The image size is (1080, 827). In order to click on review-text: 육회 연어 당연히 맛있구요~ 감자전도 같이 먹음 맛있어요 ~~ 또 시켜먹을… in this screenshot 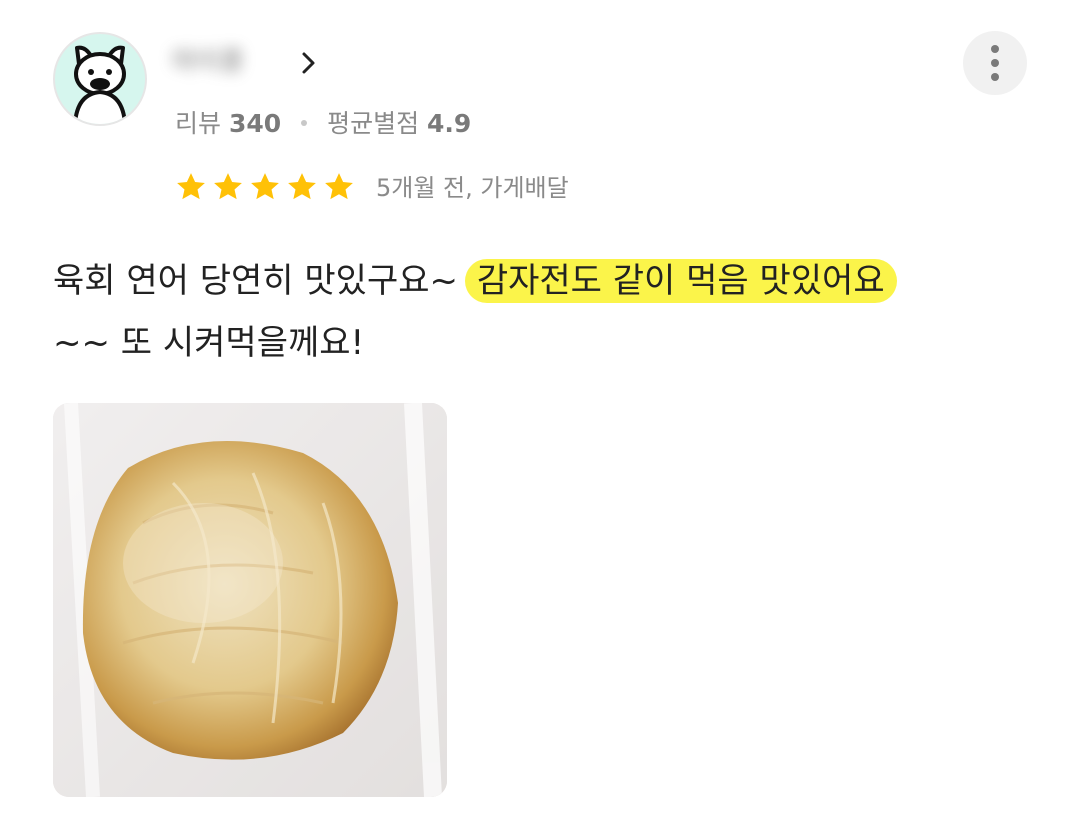, I will do `click(543, 312)`.